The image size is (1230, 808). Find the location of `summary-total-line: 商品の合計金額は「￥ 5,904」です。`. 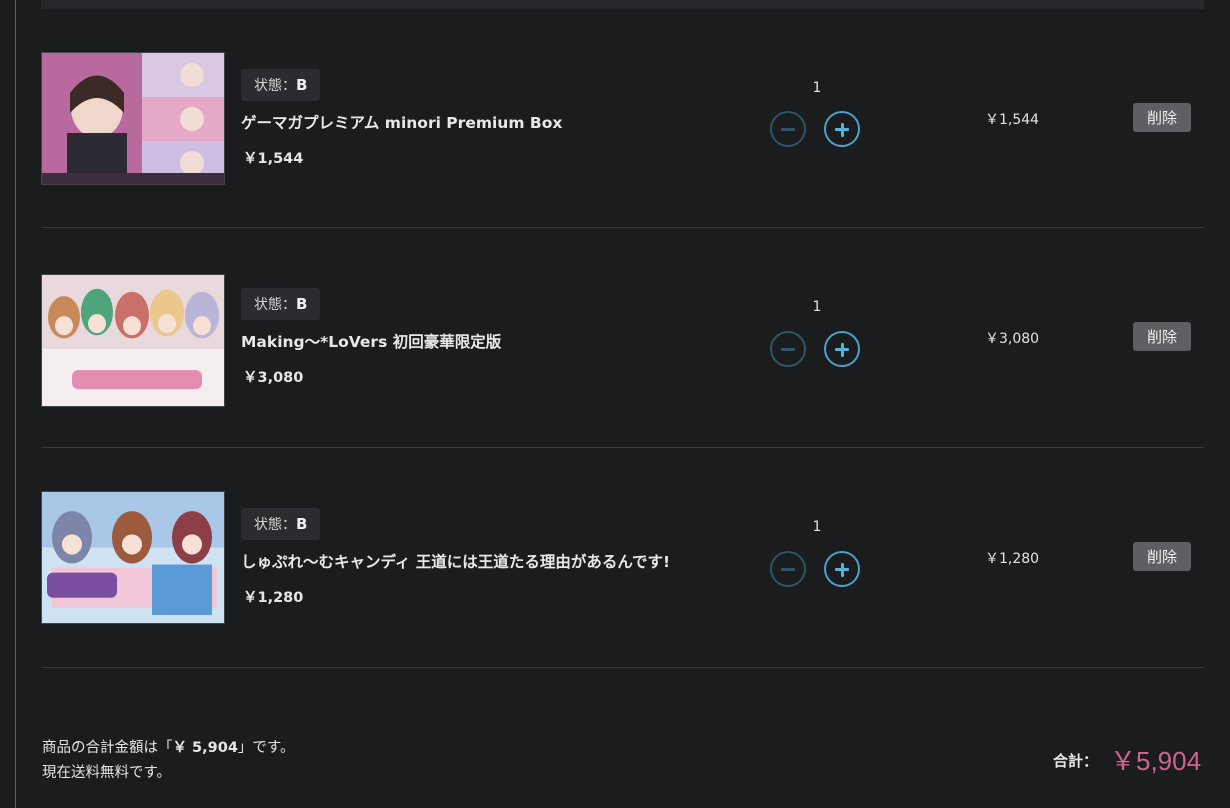

summary-total-line: 商品の合計金額は「￥ 5,904」です。 is located at coordinates (168, 748).